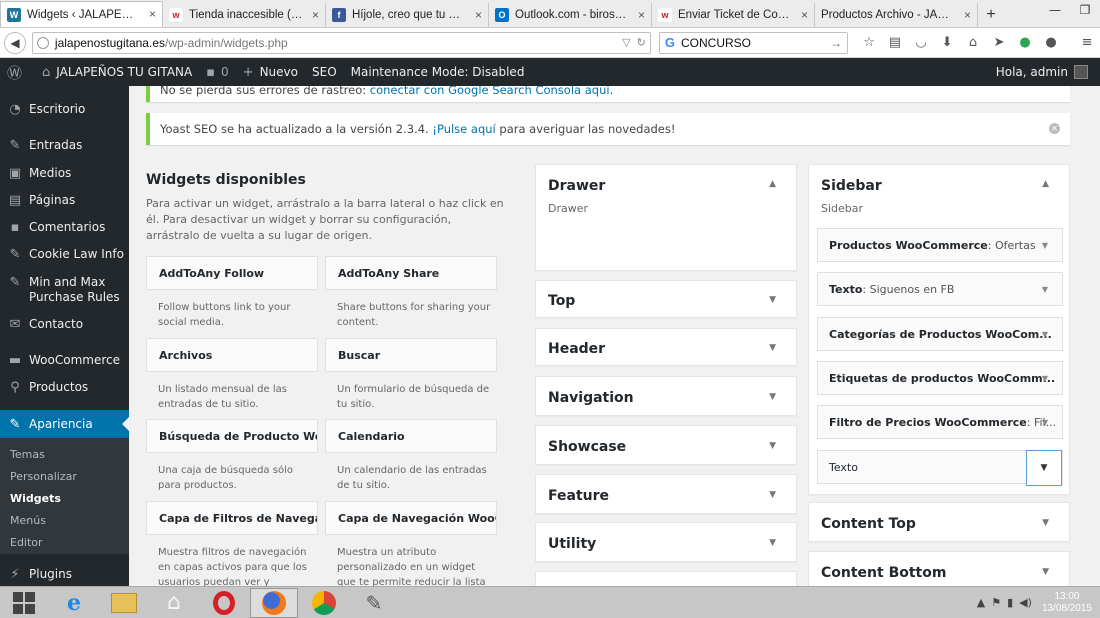 This screenshot has width=1100, height=618. What do you see at coordinates (921, 43) in the screenshot?
I see `pocket-icon: ◡` at bounding box center [921, 43].